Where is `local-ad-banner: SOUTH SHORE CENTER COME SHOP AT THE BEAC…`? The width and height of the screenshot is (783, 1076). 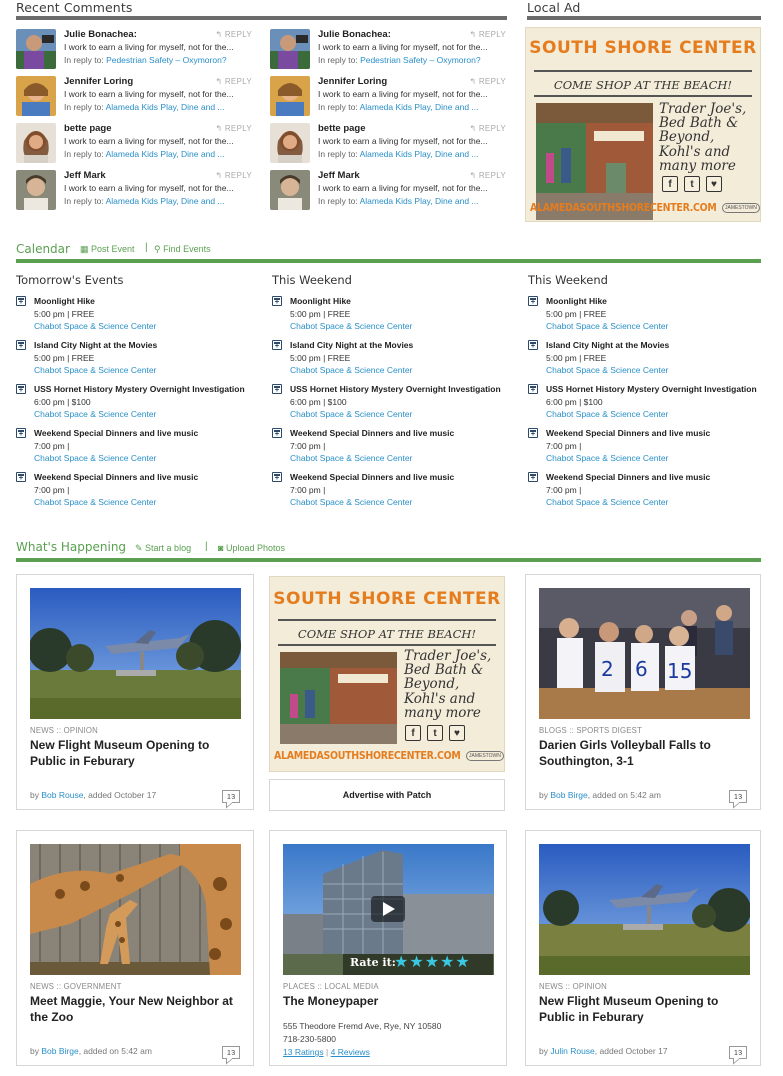
local-ad-banner: SOUTH SHORE CENTER COME SHOP AT THE BEAC… is located at coordinates (643, 124).